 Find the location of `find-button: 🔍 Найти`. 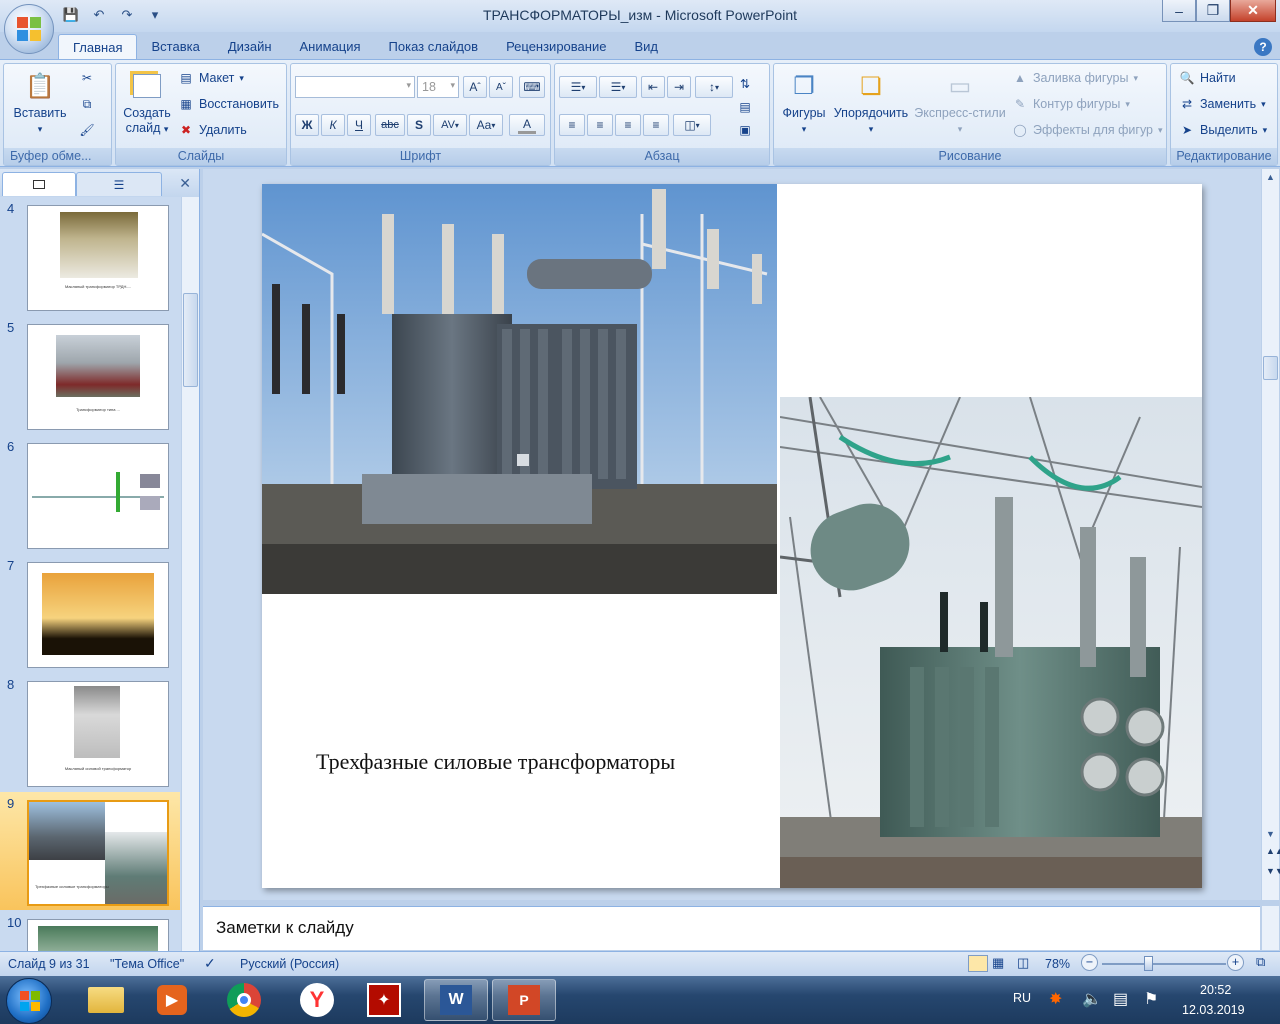

find-button: 🔍 Найти is located at coordinates (1207, 78).